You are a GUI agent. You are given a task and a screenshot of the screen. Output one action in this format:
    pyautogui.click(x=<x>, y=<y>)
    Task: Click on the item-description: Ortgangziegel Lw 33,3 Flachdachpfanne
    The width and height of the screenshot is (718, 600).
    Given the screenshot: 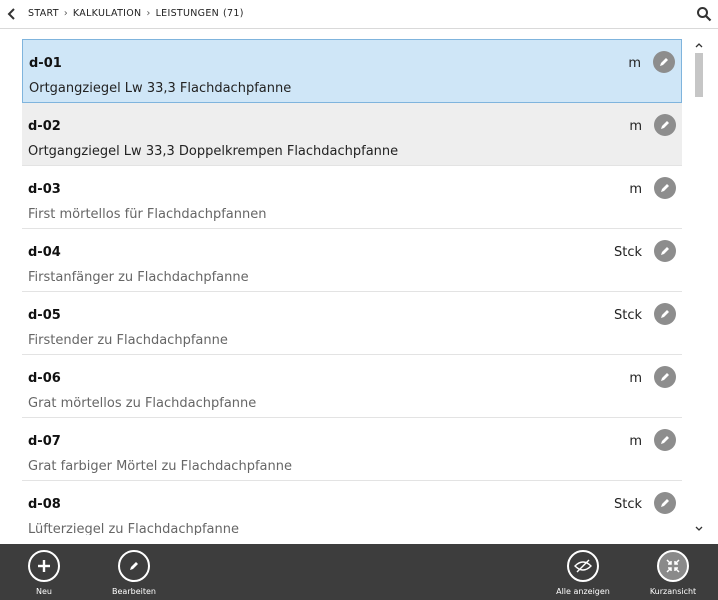 What is the action you would take?
    pyautogui.click(x=160, y=88)
    